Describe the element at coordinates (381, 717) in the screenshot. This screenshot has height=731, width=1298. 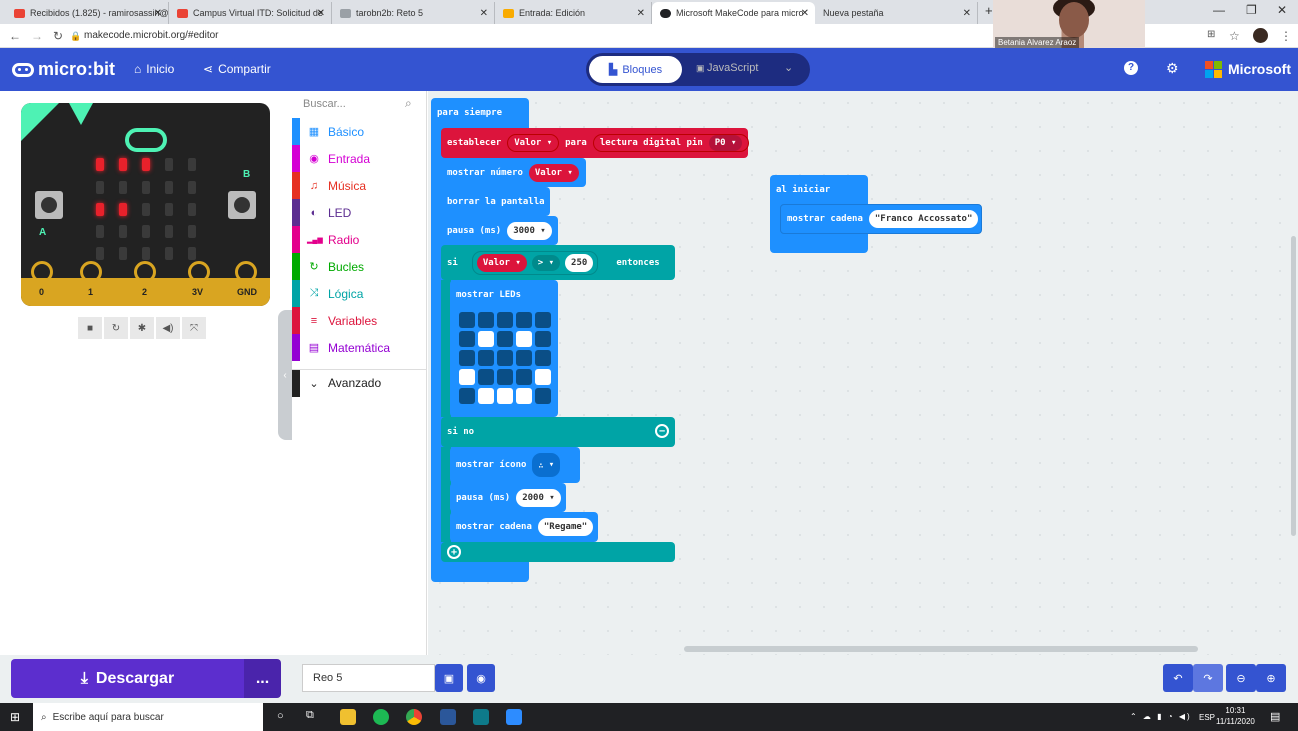
I see `spotify-icon` at that location.